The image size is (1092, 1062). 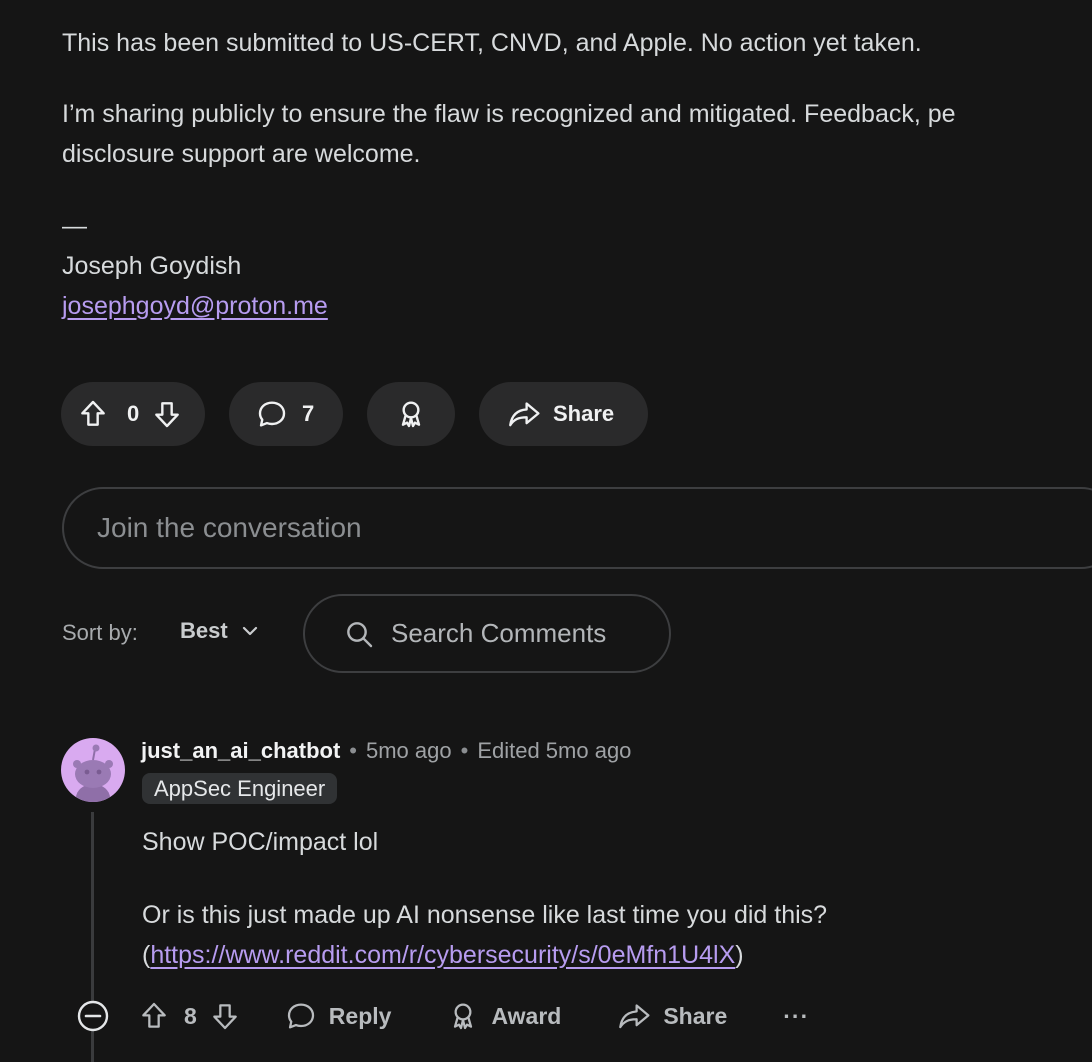 What do you see at coordinates (152, 266) in the screenshot?
I see `post-author-name: Joseph Goydish` at bounding box center [152, 266].